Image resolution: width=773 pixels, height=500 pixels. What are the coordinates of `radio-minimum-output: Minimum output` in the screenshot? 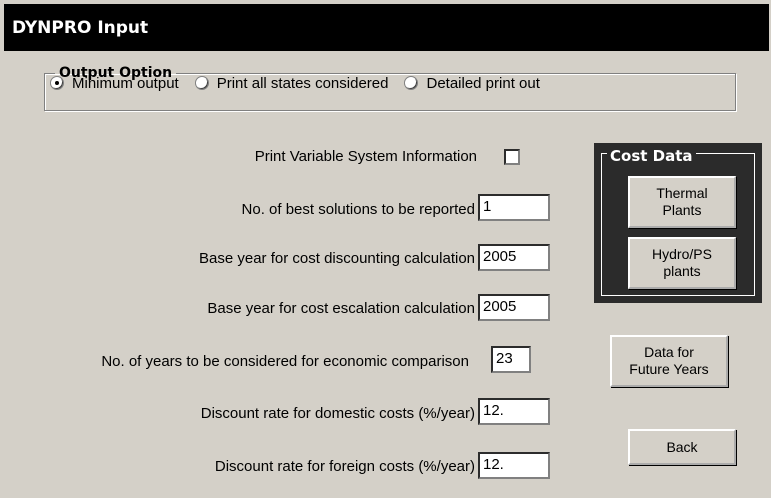 It's located at (114, 83).